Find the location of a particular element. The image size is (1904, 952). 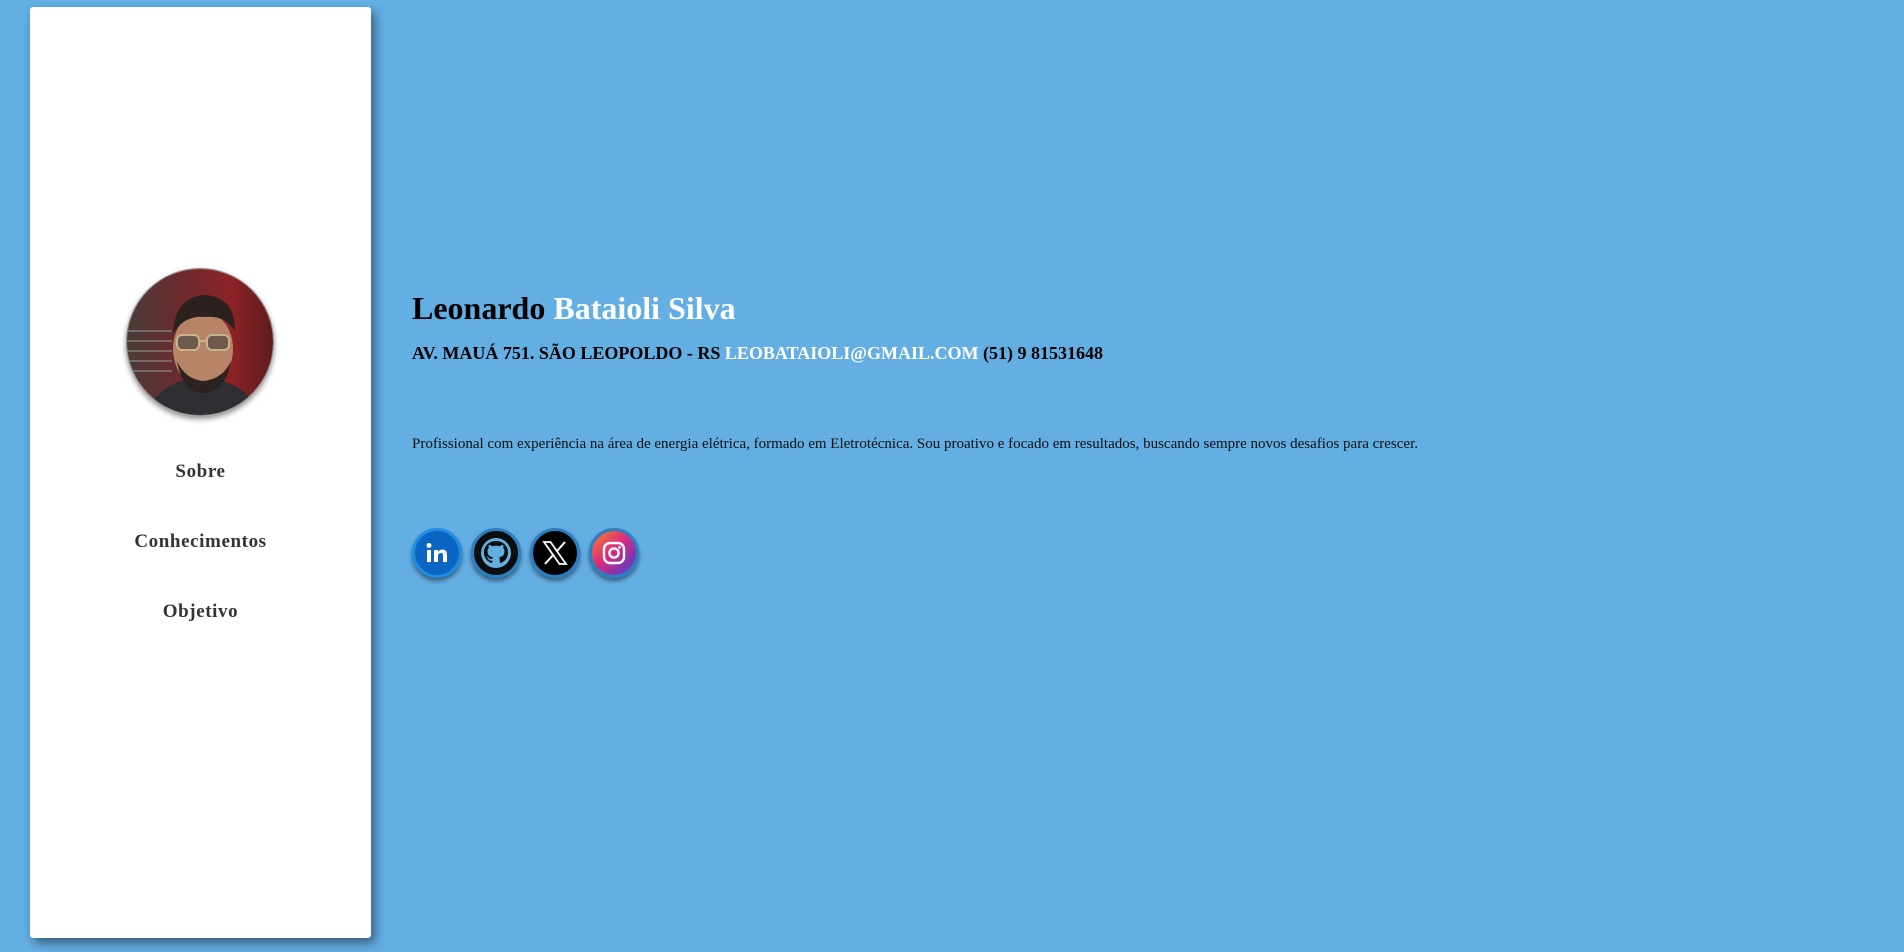

email-link: LEOBATAIOLI@GMAIL.COM is located at coordinates (852, 353).